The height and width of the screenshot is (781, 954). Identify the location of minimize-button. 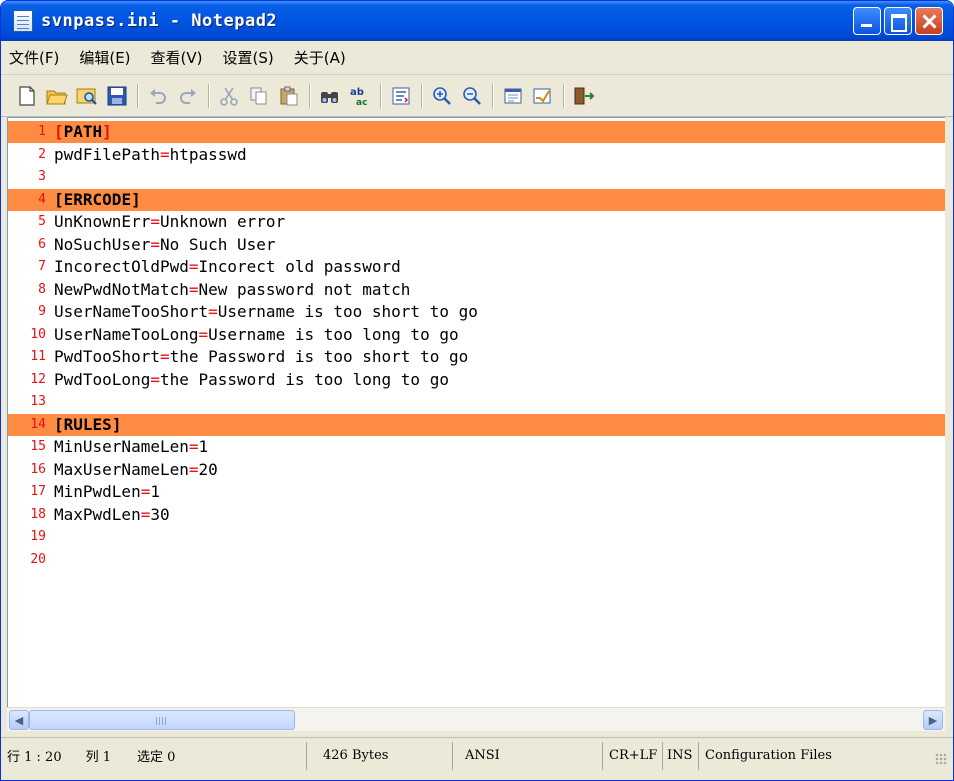
(867, 21).